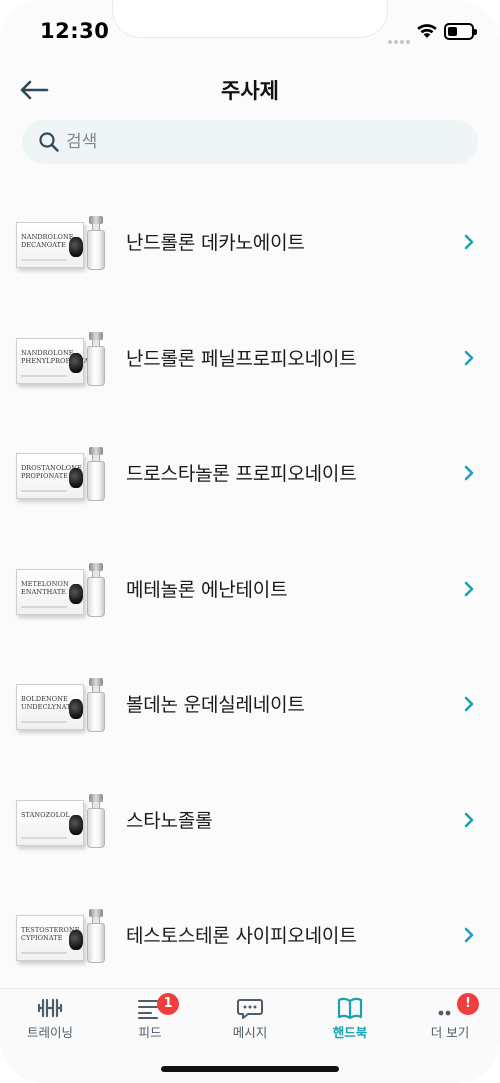  I want to click on tab-more: ! 더 보기, so click(450, 1019).